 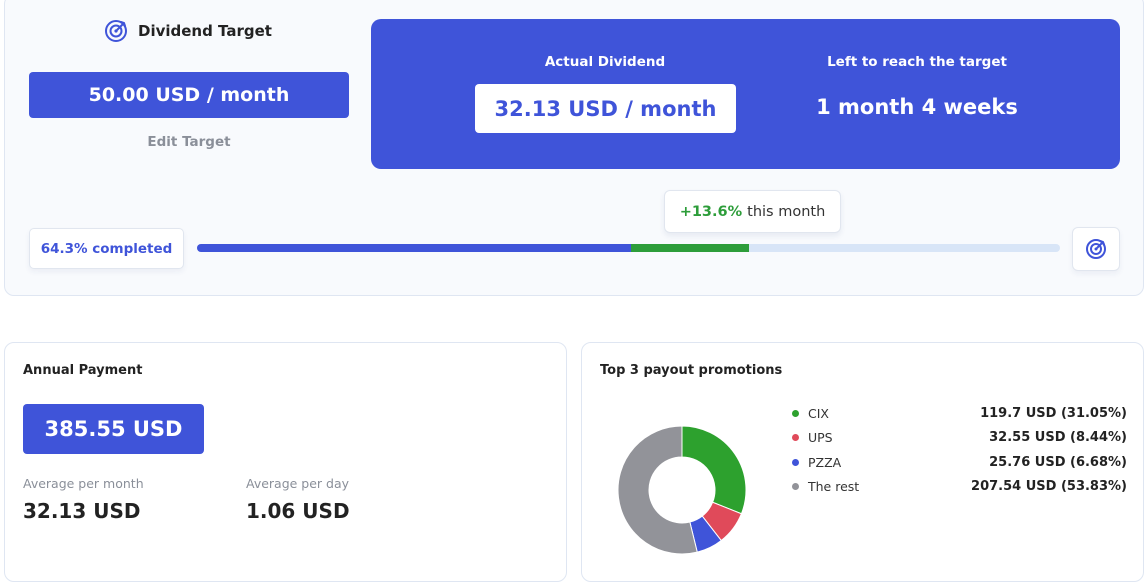 I want to click on edit-target-link: Edit Target, so click(x=189, y=142).